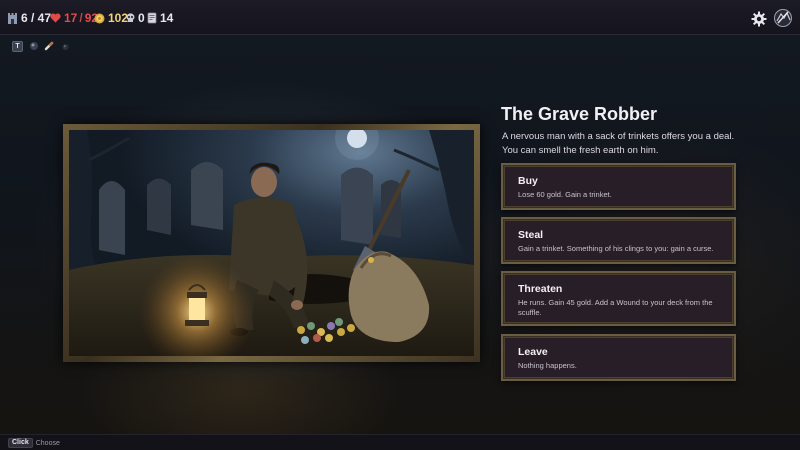 This screenshot has width=800, height=450. What do you see at coordinates (152, 18) in the screenshot?
I see `deck-icon` at bounding box center [152, 18].